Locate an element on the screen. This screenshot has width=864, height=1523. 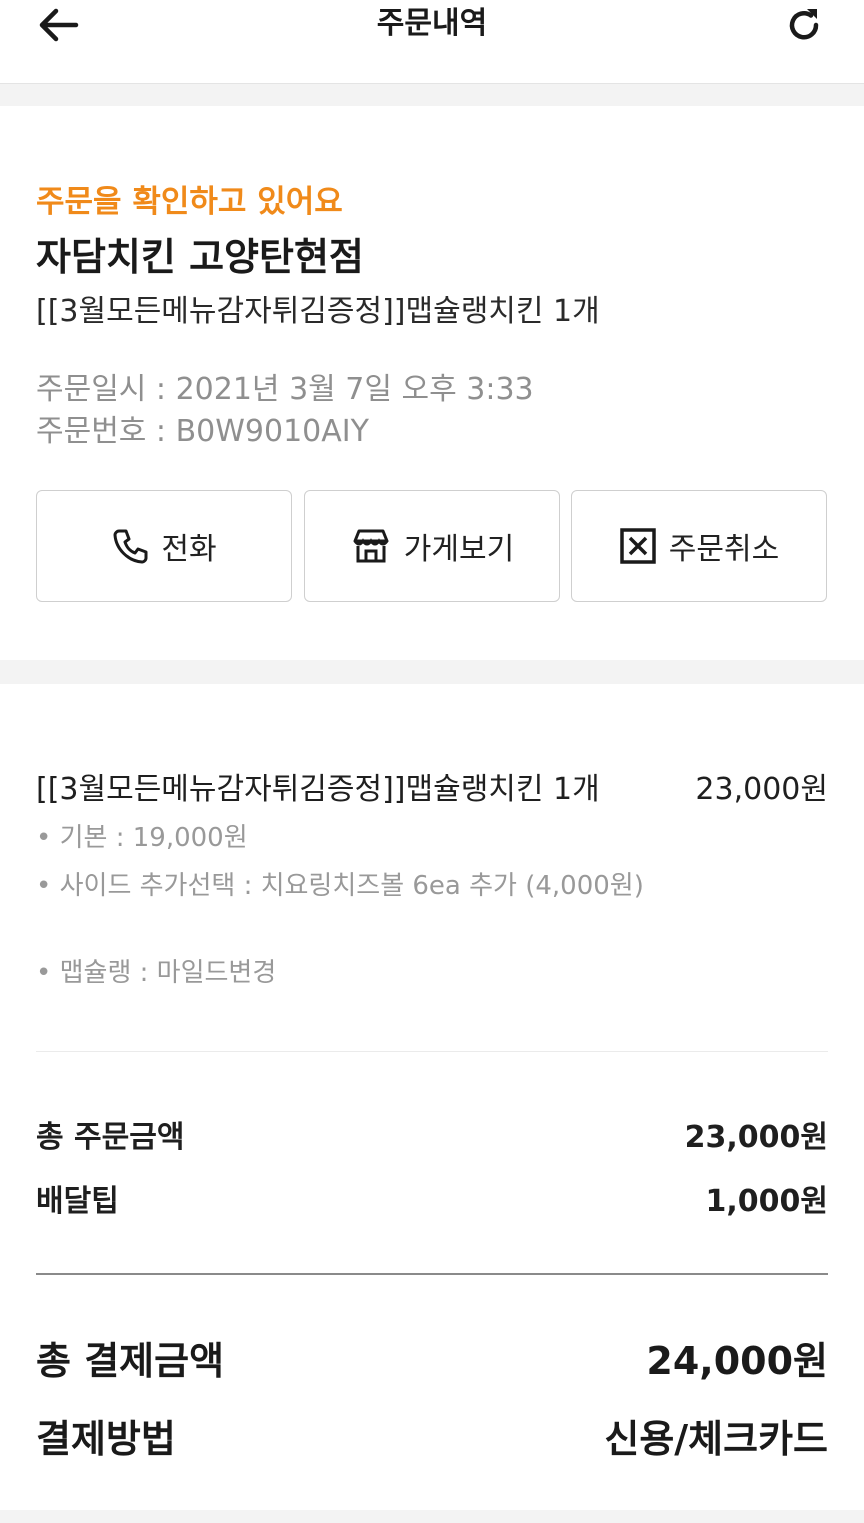
item-option: • 맵슐랭 : 마일드변경 is located at coordinates (156, 973).